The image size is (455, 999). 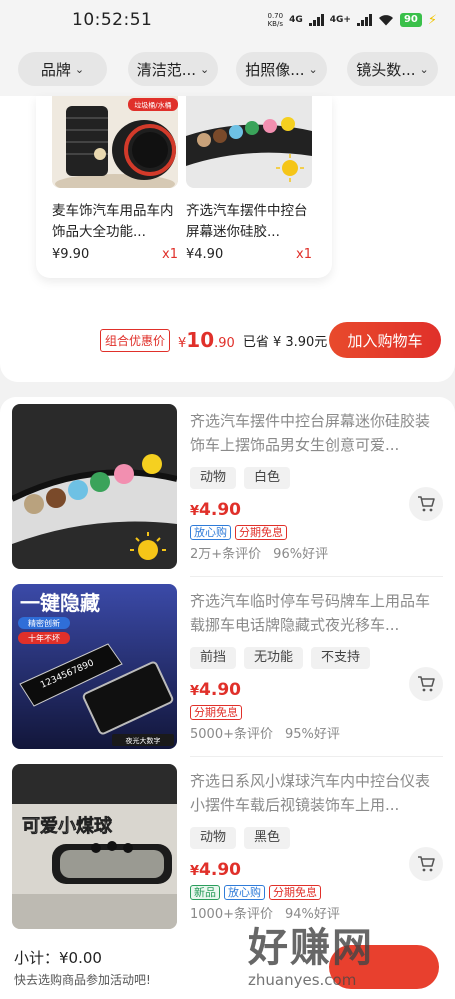 I want to click on filter-cleaning: 清洁范... ⌄, so click(x=173, y=69).